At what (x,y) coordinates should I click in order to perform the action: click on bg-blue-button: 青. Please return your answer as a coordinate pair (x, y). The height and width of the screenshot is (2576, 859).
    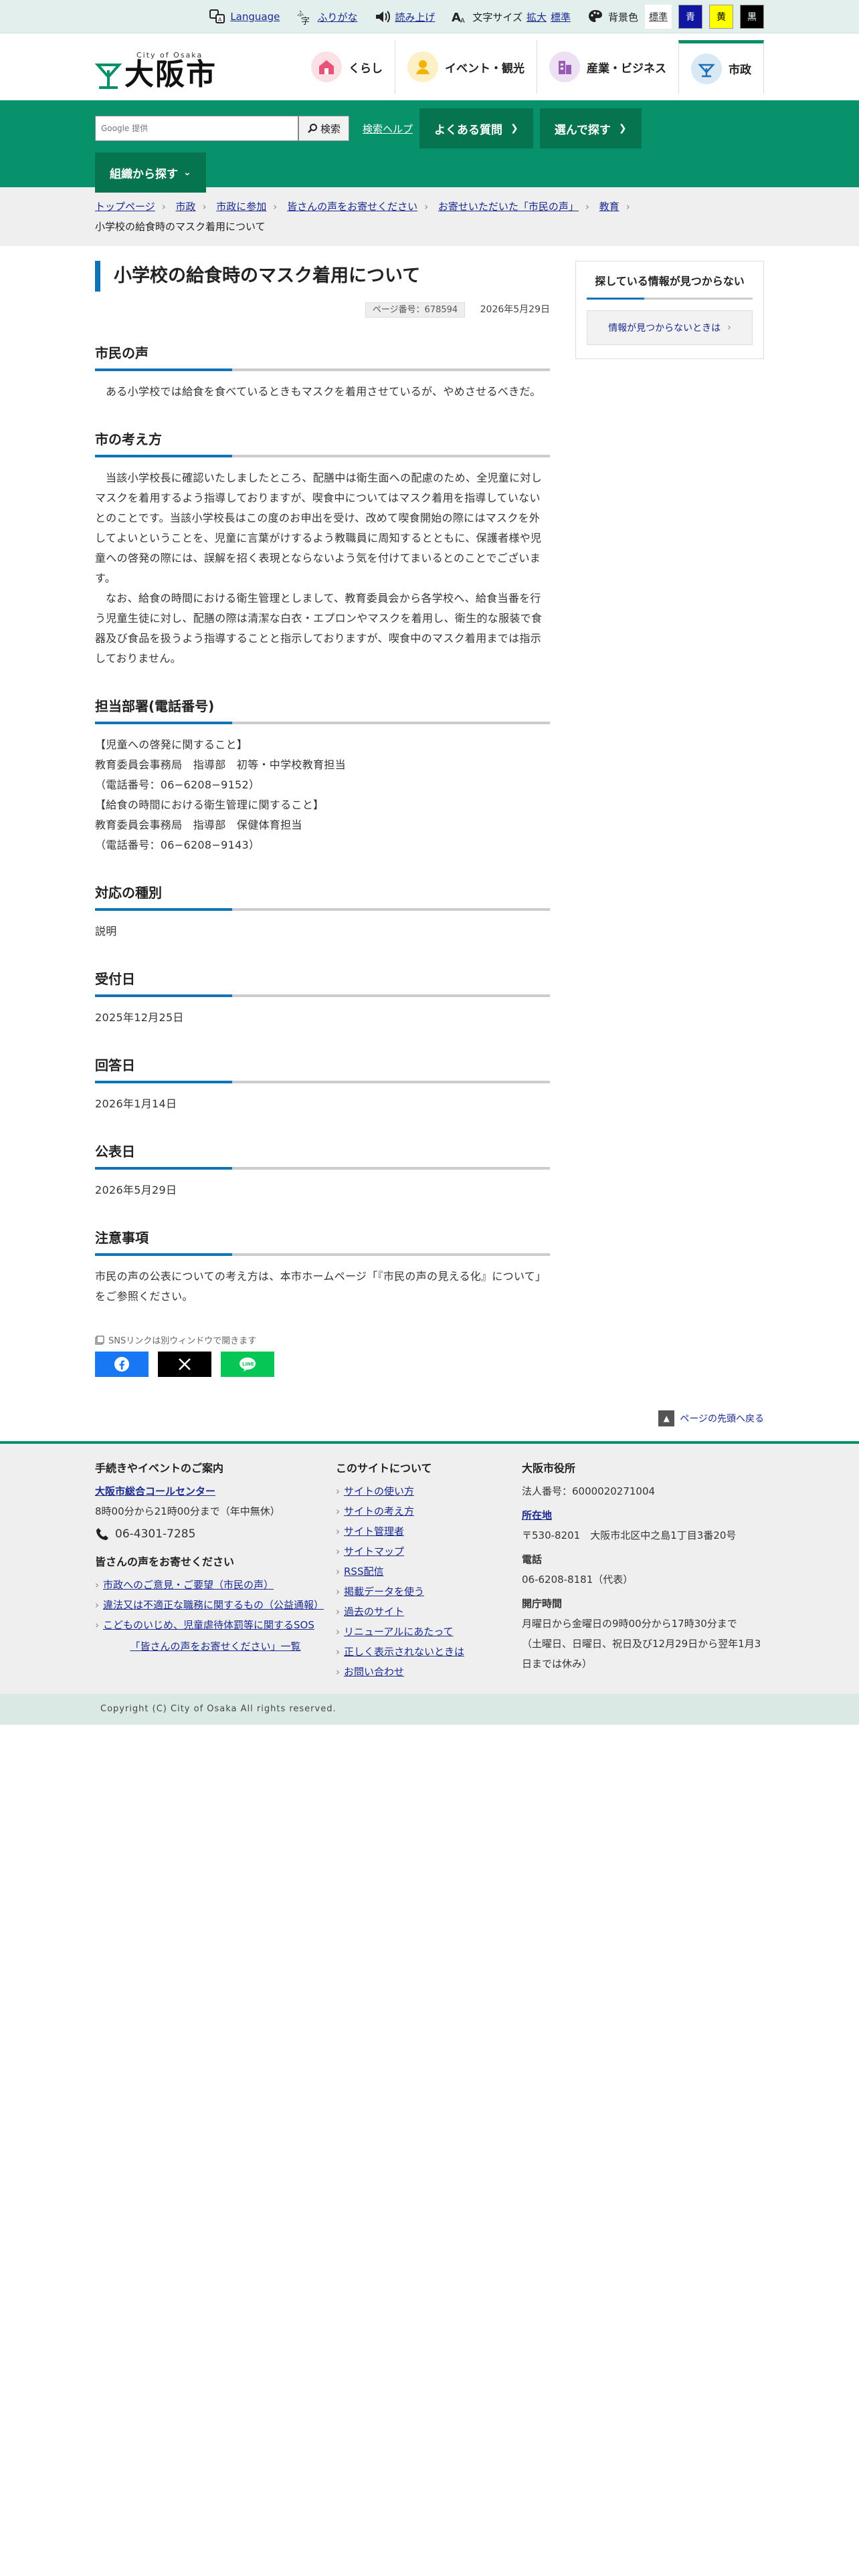
    Looking at the image, I should click on (690, 17).